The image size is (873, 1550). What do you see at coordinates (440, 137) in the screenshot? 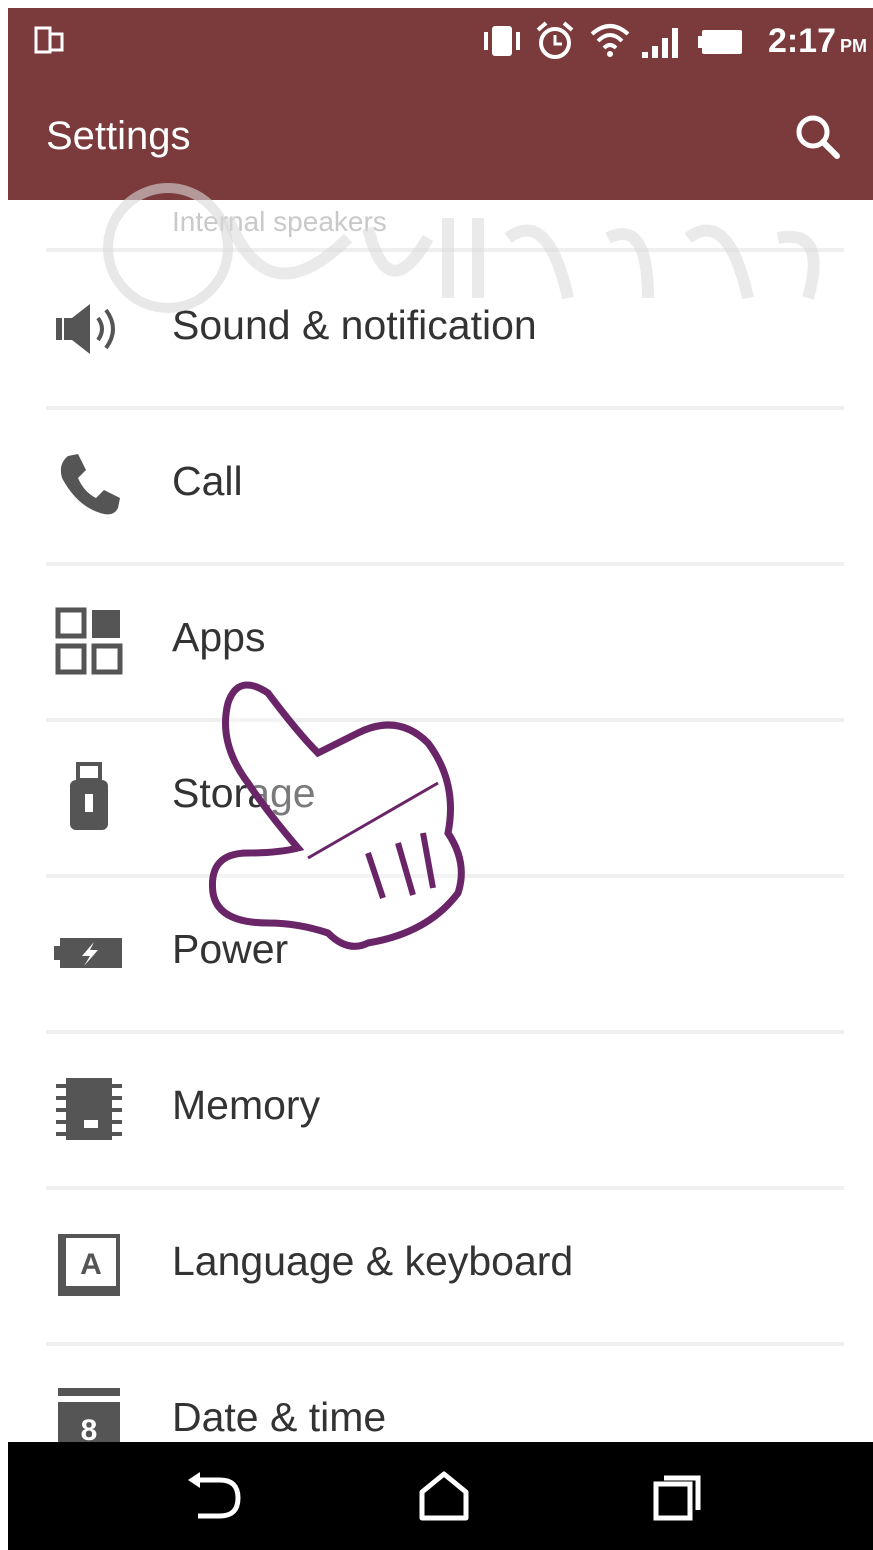
I see `app-bar: Settings` at bounding box center [440, 137].